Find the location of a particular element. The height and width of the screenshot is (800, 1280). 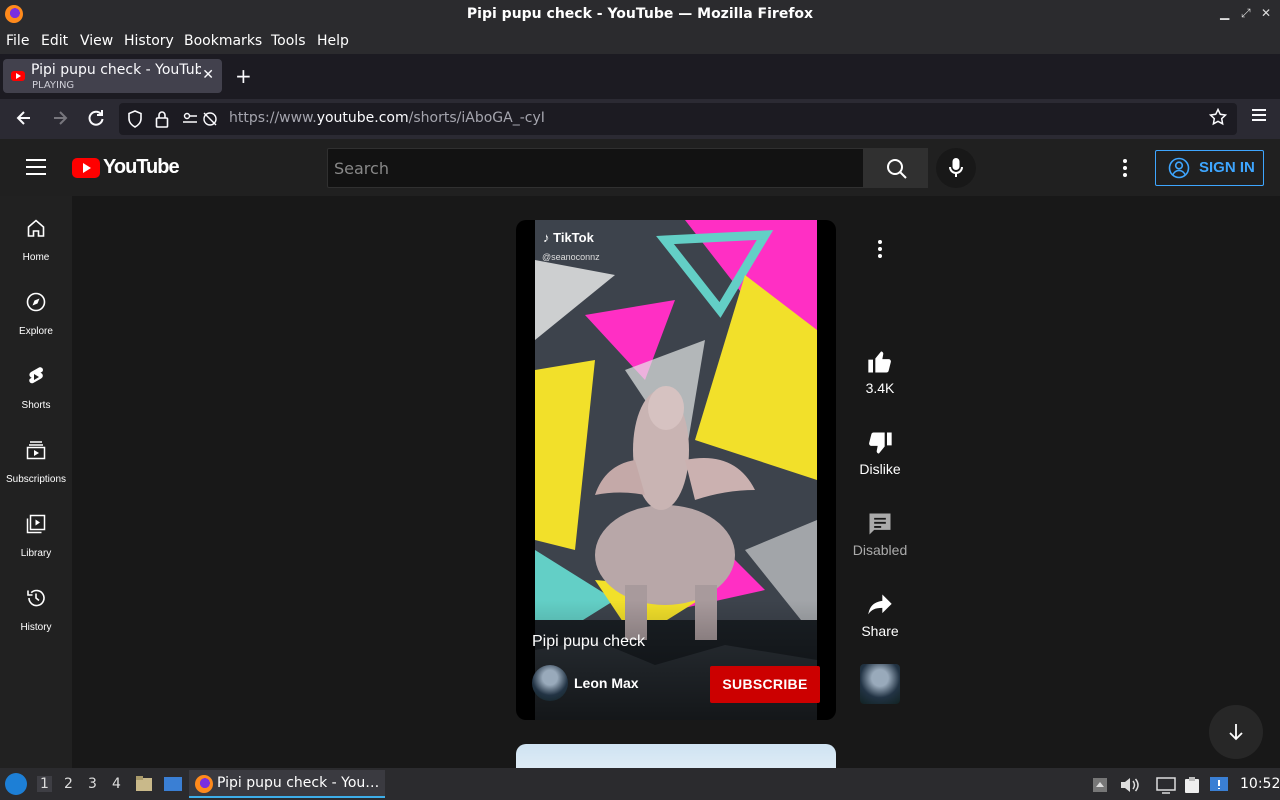

network-icon is located at coordinates (1166, 785).